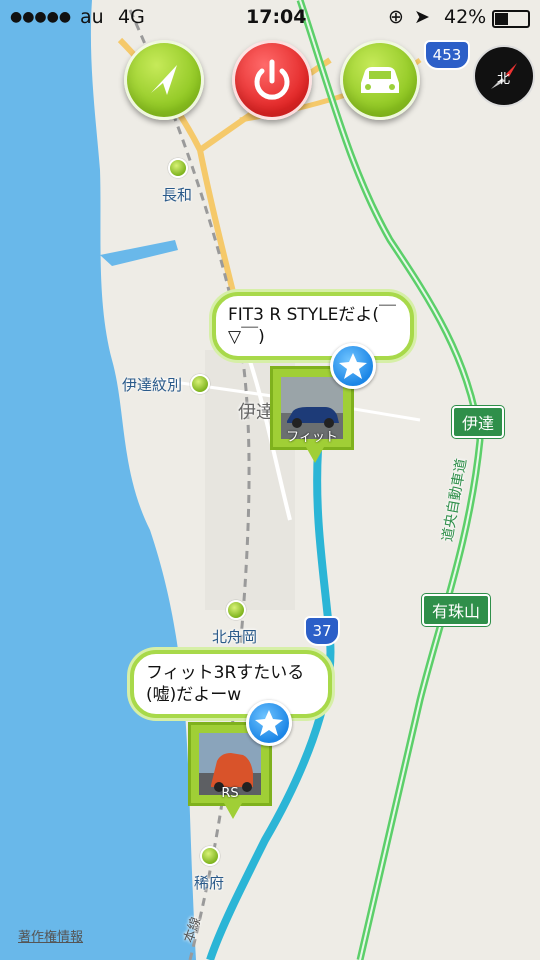 This screenshot has height=960, width=540. Describe the element at coordinates (276, 17) in the screenshot. I see `clock: 17:04` at that location.